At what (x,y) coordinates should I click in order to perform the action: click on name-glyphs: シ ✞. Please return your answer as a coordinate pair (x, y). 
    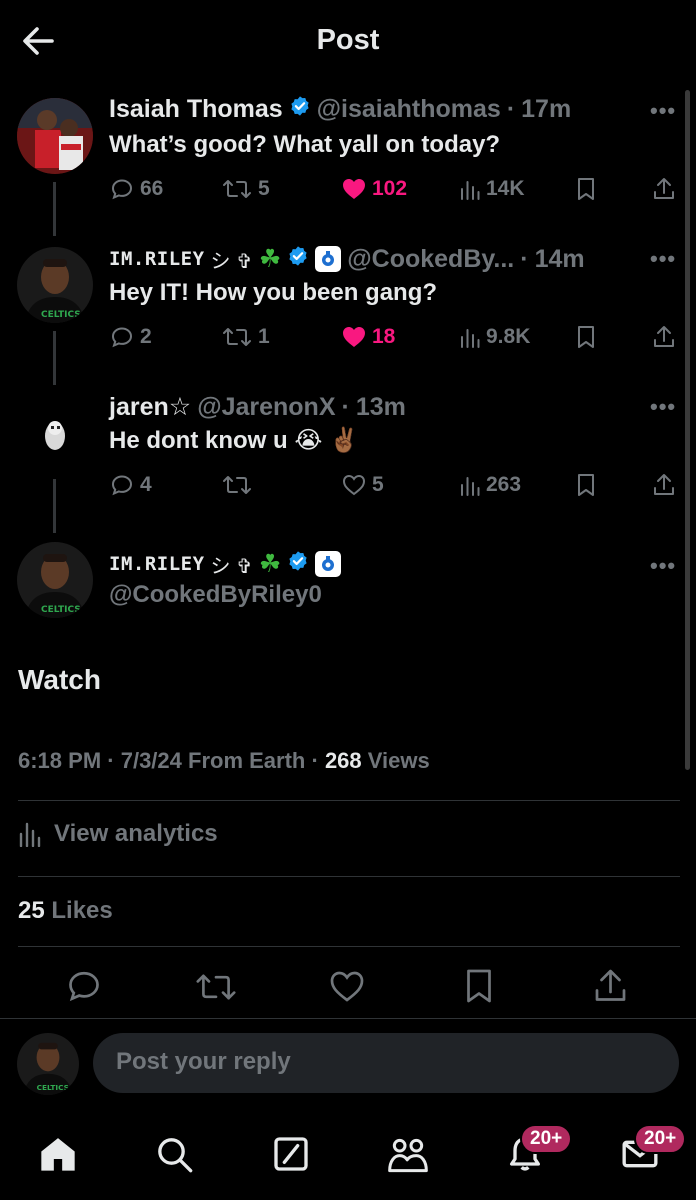
    Looking at the image, I should click on (231, 566).